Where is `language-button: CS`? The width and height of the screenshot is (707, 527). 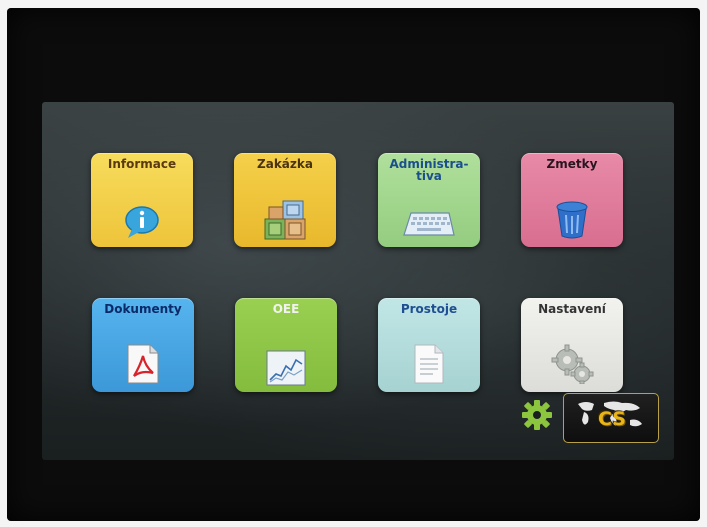 language-button: CS is located at coordinates (611, 418).